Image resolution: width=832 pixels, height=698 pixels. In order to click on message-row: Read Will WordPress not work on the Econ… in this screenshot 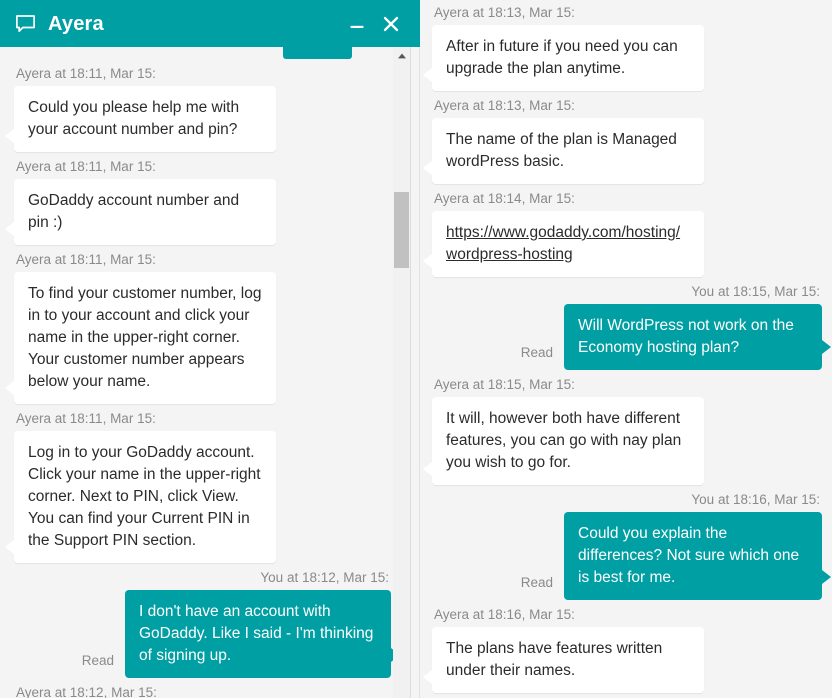, I will do `click(631, 337)`.